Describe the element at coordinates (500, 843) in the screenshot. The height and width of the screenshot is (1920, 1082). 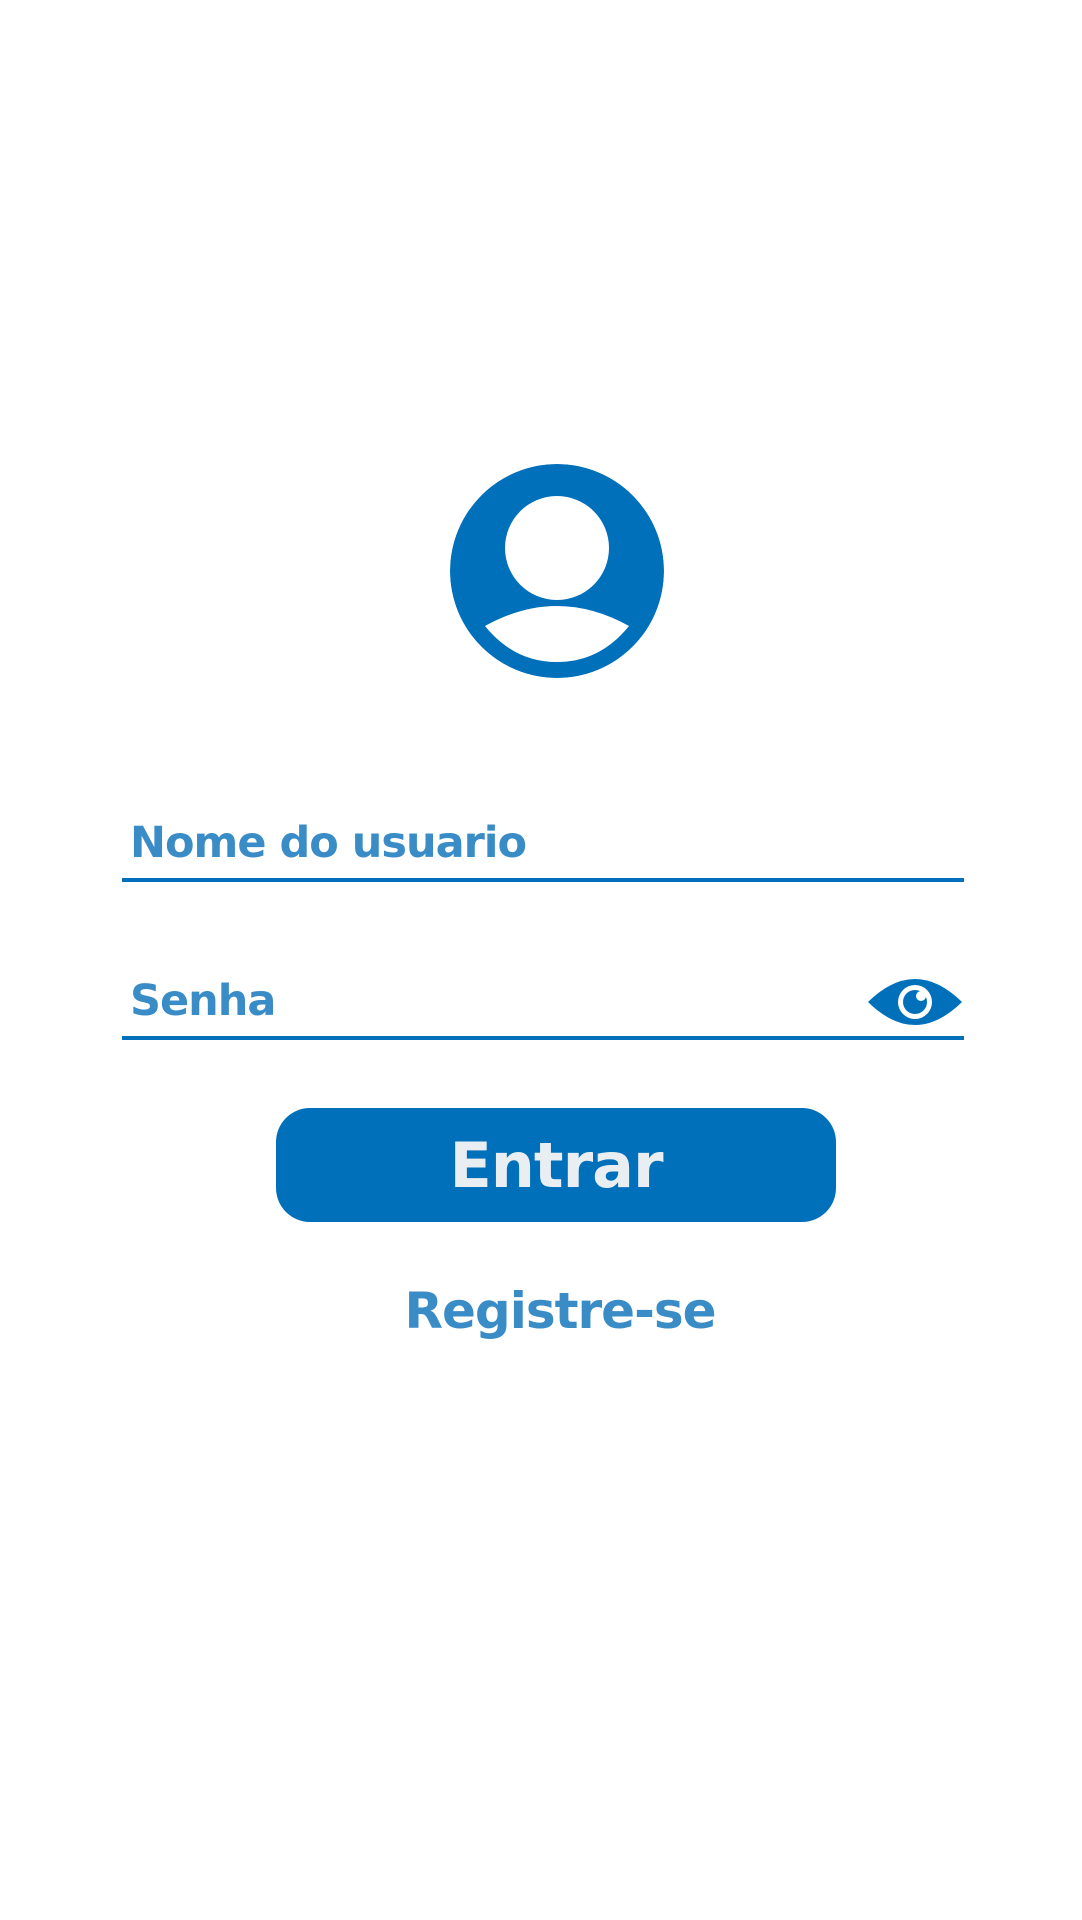
I see `username-input` at that location.